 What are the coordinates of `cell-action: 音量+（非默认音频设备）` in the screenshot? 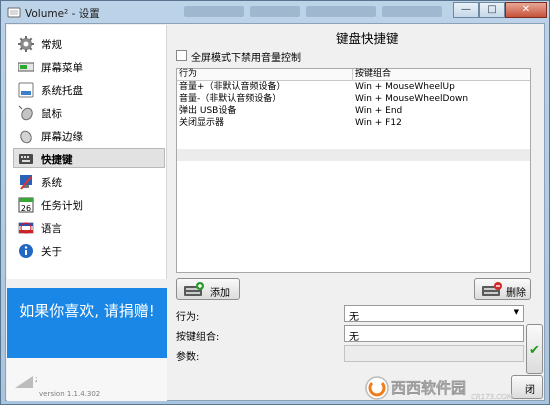 It's located at (232, 87).